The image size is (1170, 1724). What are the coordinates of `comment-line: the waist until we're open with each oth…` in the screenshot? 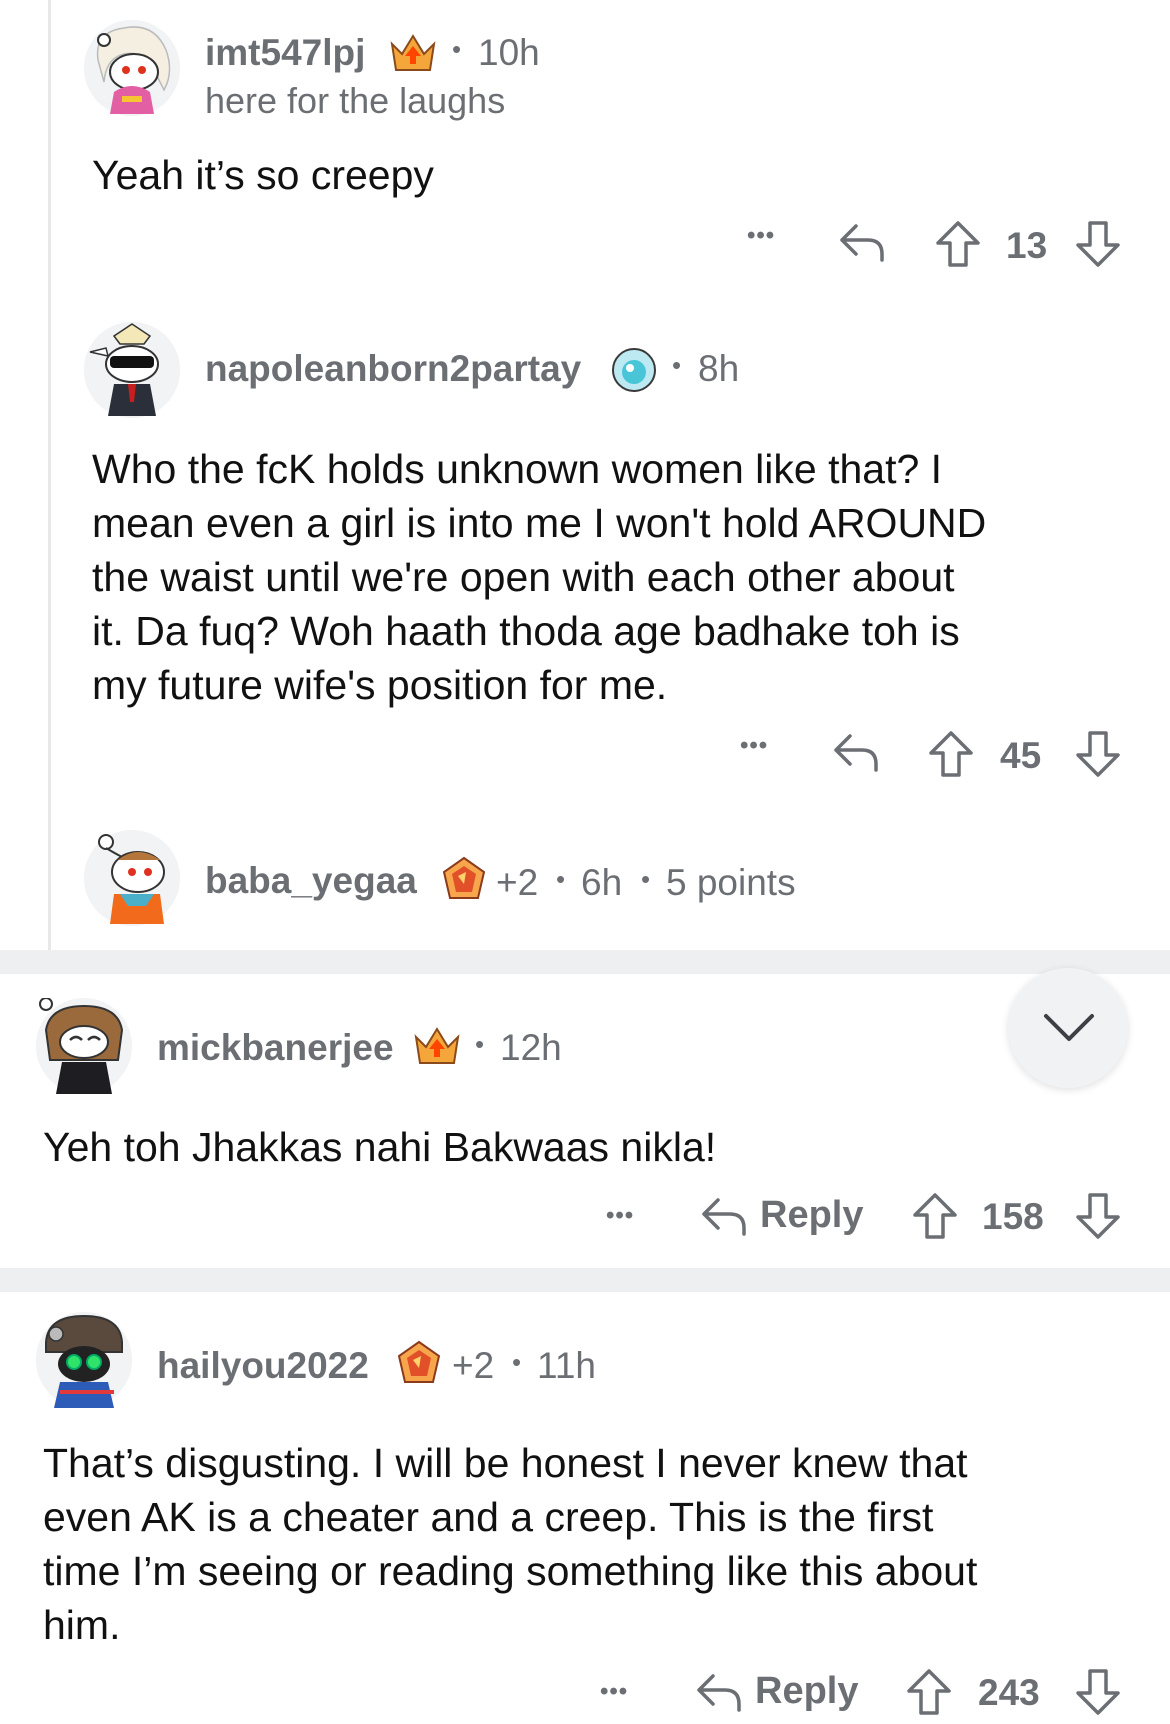 It's located at (523, 577).